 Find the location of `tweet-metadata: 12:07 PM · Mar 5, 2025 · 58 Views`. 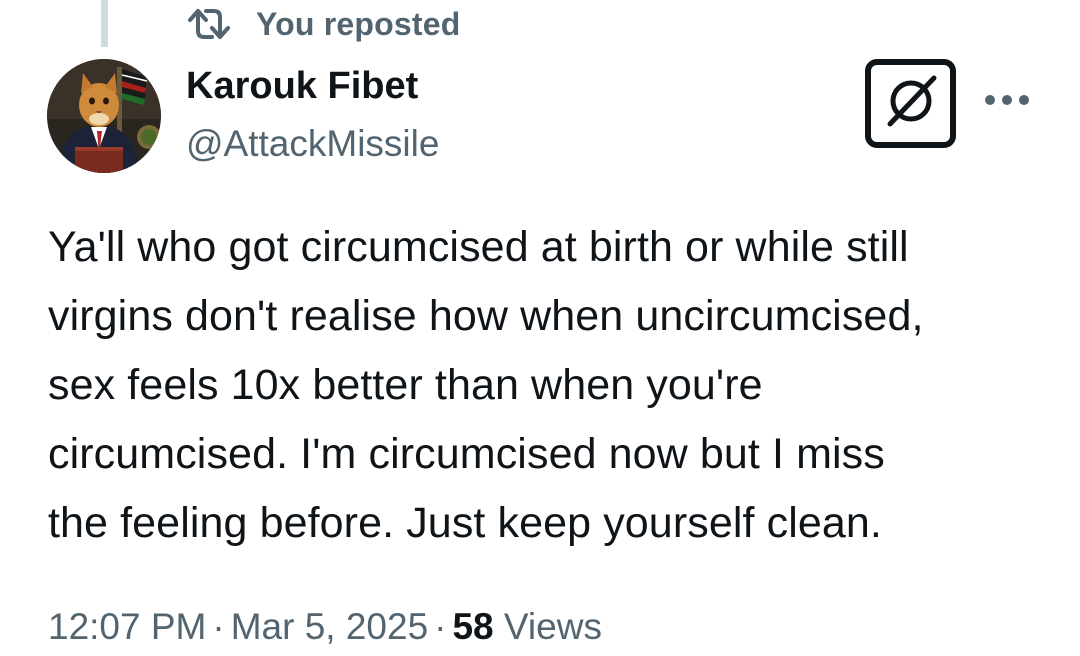

tweet-metadata: 12:07 PM · Mar 5, 2025 · 58 Views is located at coordinates (325, 627).